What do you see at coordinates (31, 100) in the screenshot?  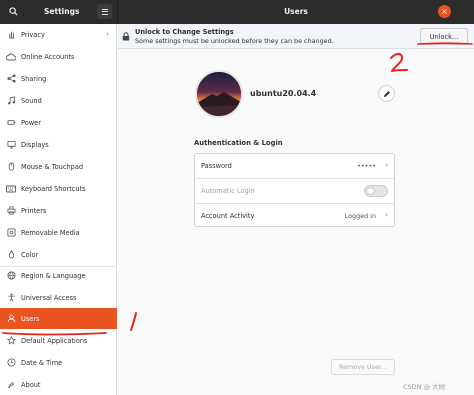 I see `sidebar-item-label: Sound` at bounding box center [31, 100].